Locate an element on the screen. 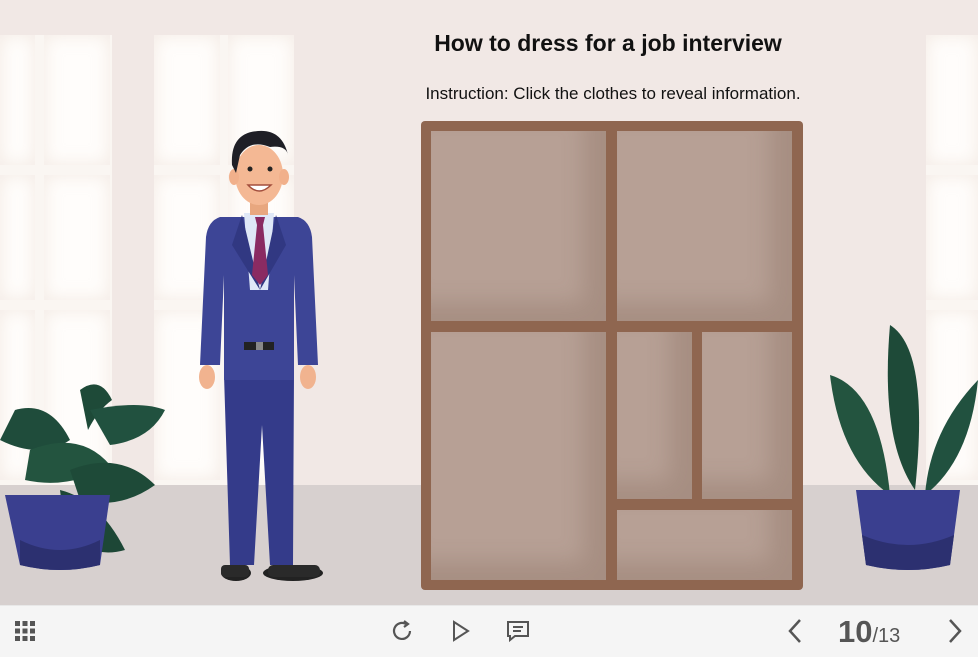 The image size is (978, 657). menu-button is located at coordinates (25, 631).